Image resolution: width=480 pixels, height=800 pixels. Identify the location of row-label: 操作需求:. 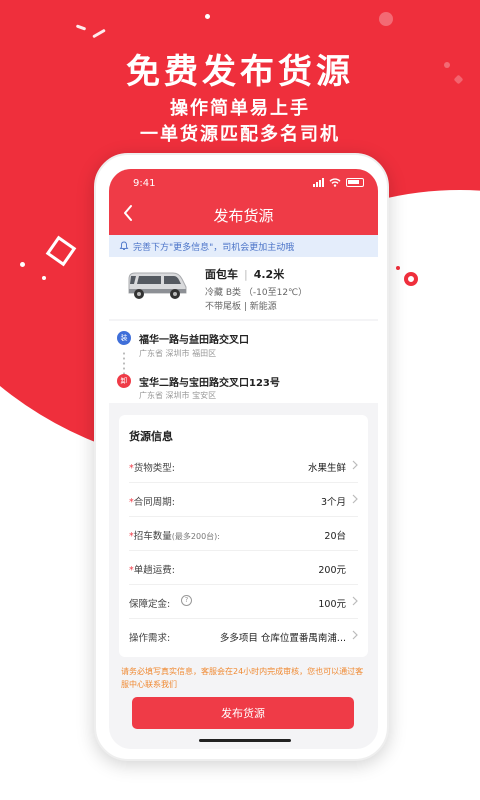
(150, 638).